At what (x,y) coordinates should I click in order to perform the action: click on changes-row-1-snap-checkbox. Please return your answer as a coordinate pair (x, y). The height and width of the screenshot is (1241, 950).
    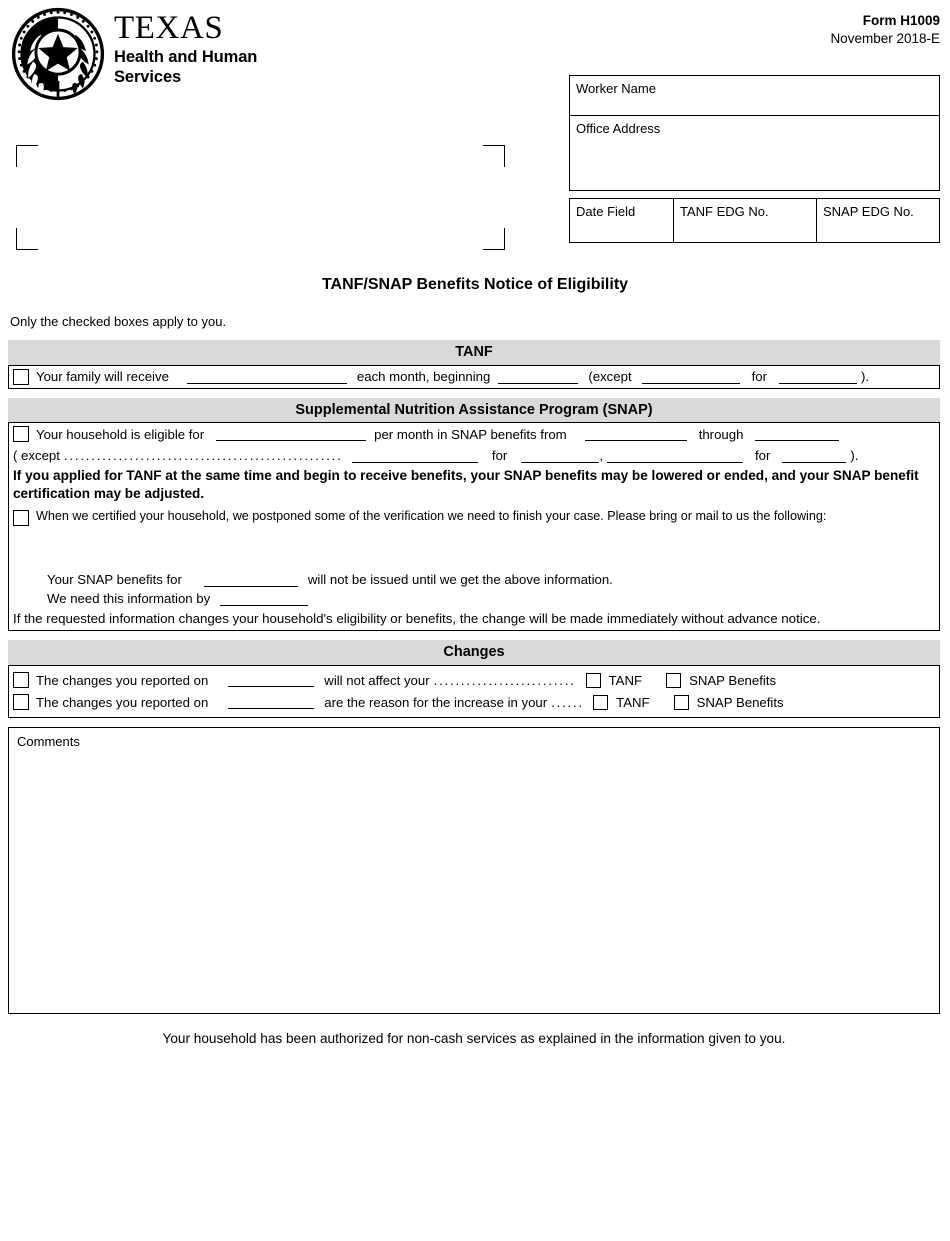
    Looking at the image, I should click on (674, 680).